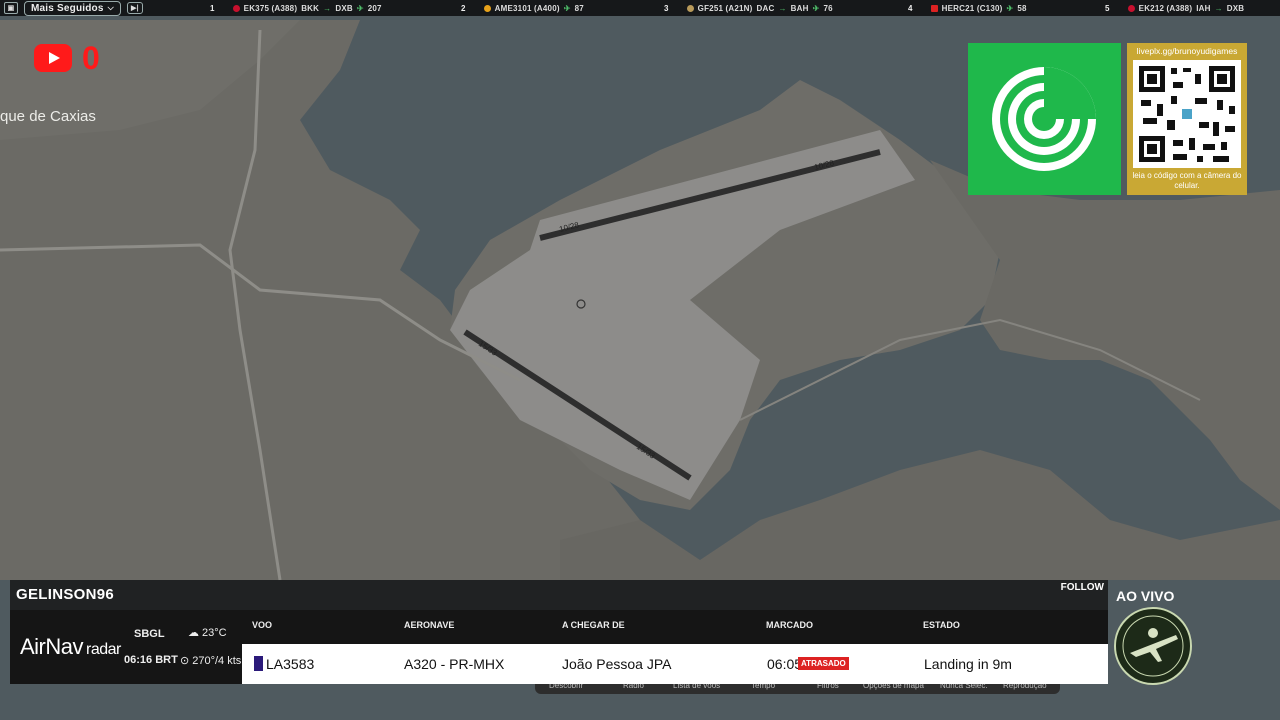 The height and width of the screenshot is (720, 1280). What do you see at coordinates (910, 8) in the screenshot?
I see `ticker-rank: 4` at bounding box center [910, 8].